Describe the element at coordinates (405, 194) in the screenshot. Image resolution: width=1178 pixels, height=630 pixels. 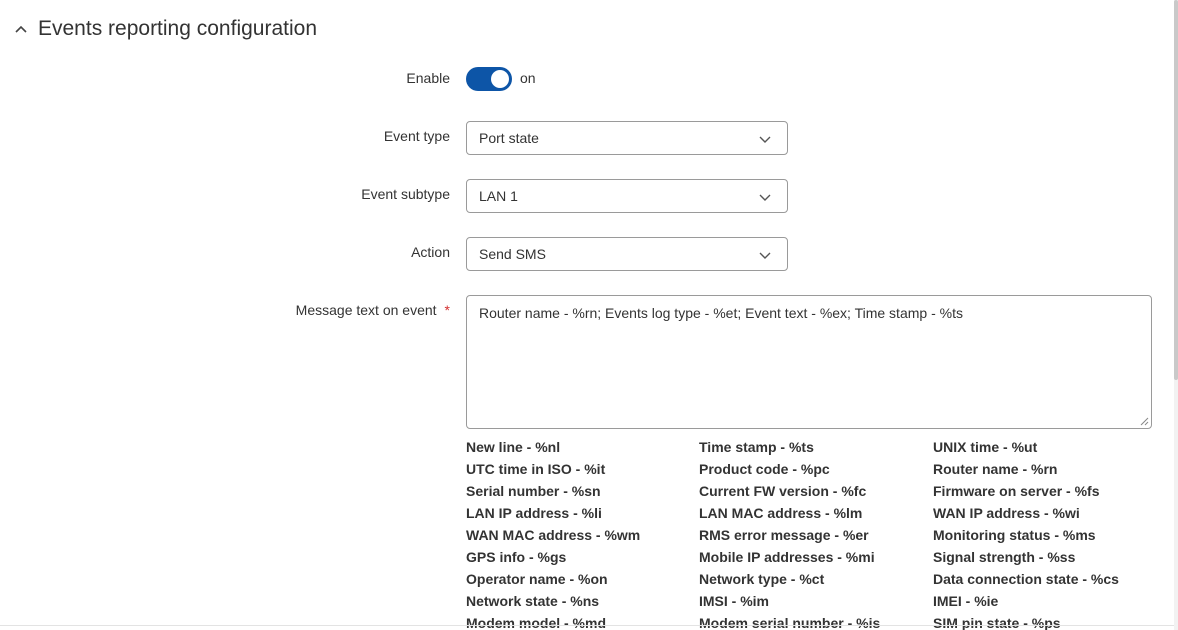
I see `event-subtype-label: Event subtype` at that location.